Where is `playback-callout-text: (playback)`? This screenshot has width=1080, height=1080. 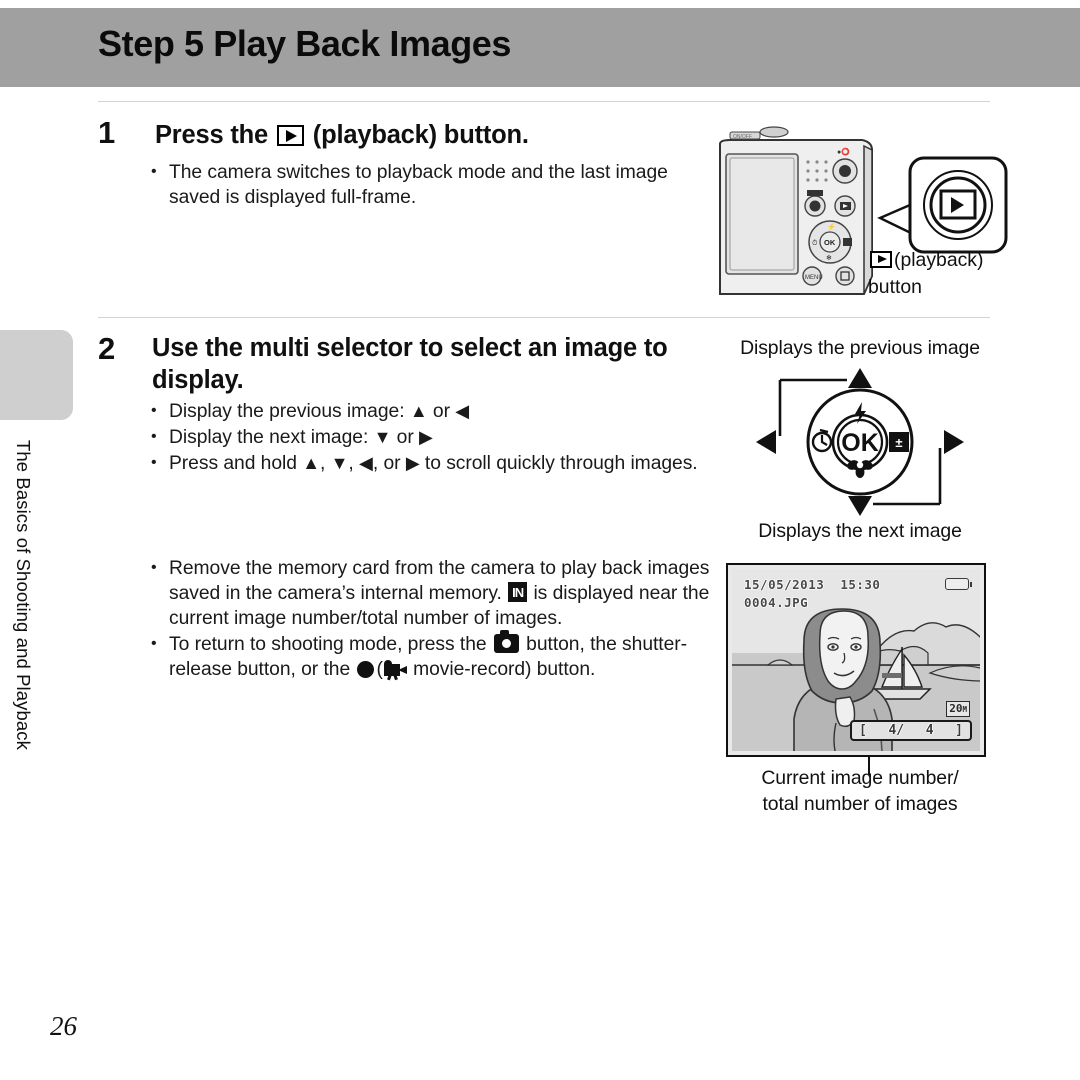 playback-callout-text: (playback) is located at coordinates (939, 260).